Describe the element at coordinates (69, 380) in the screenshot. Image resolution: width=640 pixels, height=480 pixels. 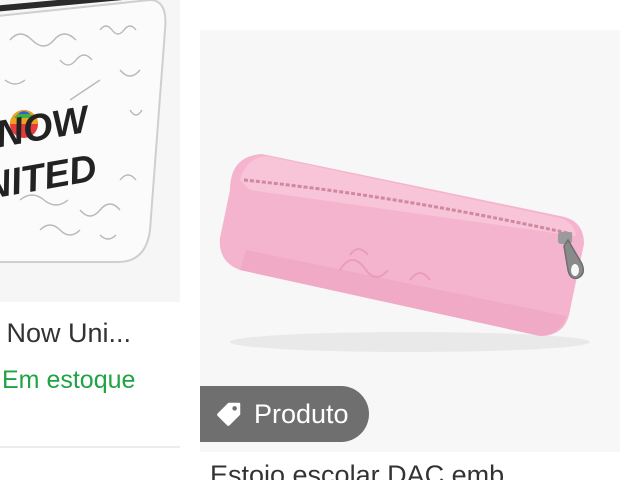
I see `stock-status: Em estoque` at that location.